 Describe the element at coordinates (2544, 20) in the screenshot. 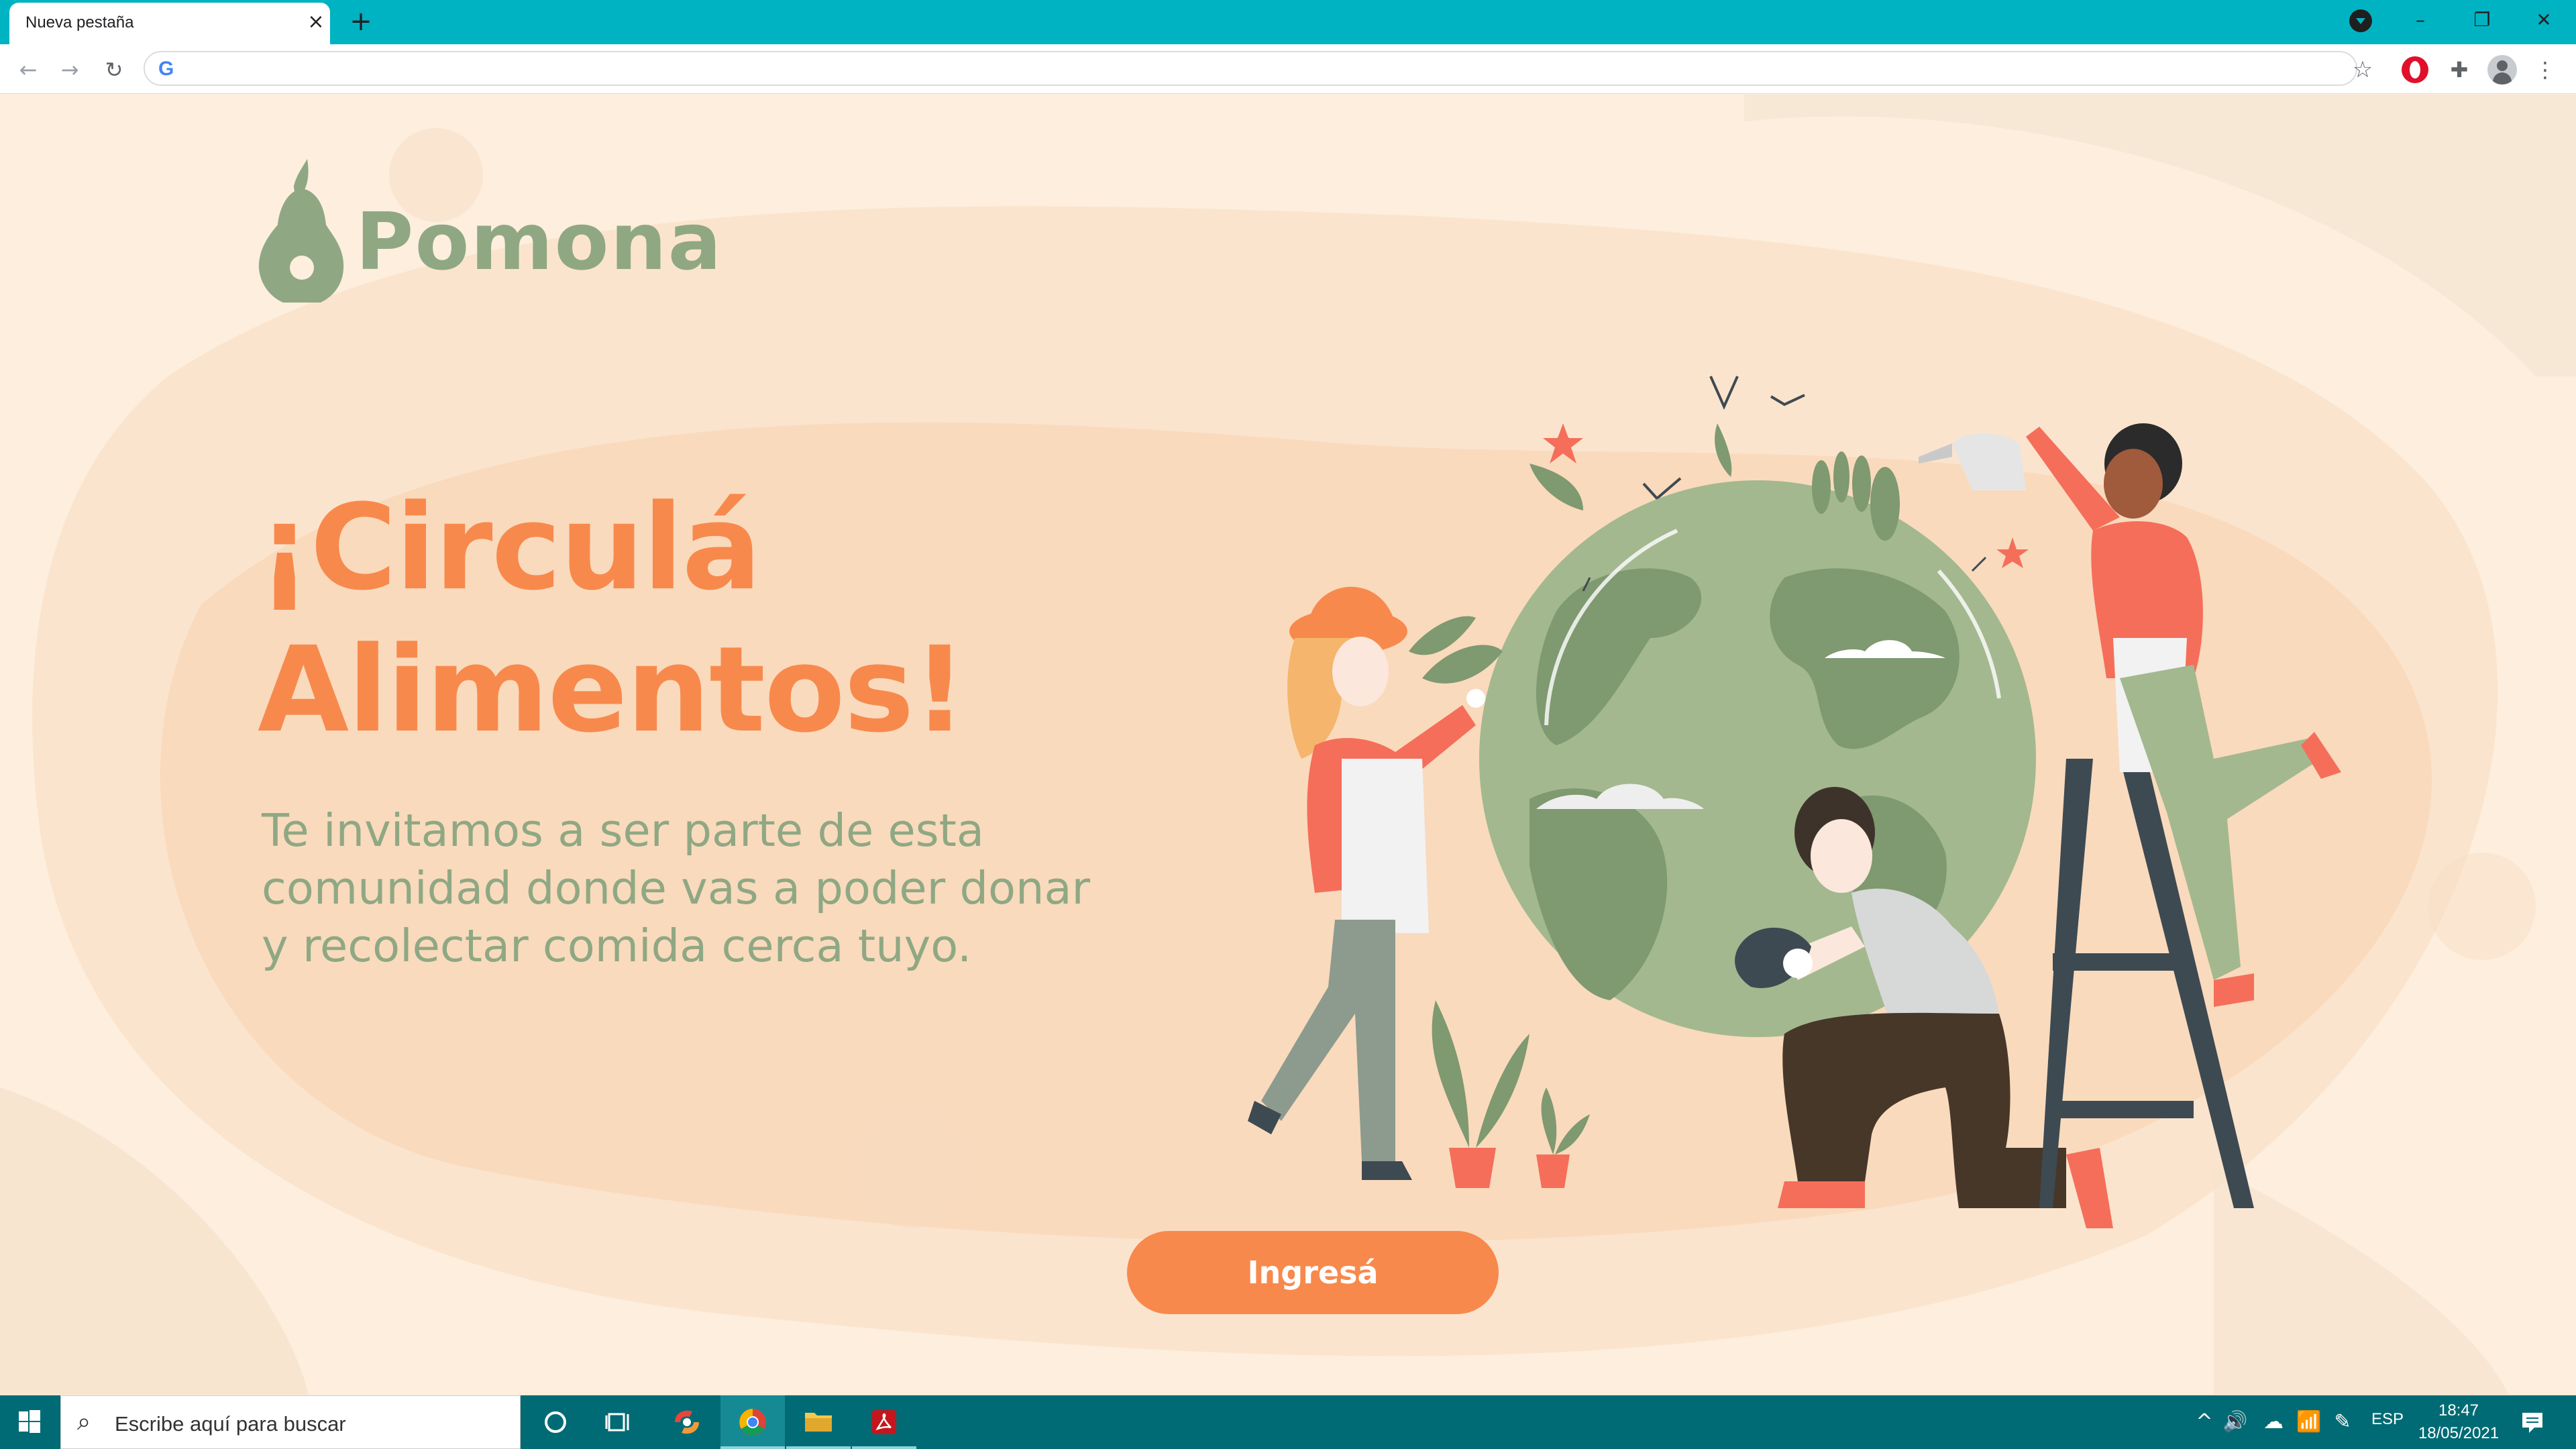

I see `close-window-button: ✕` at that location.